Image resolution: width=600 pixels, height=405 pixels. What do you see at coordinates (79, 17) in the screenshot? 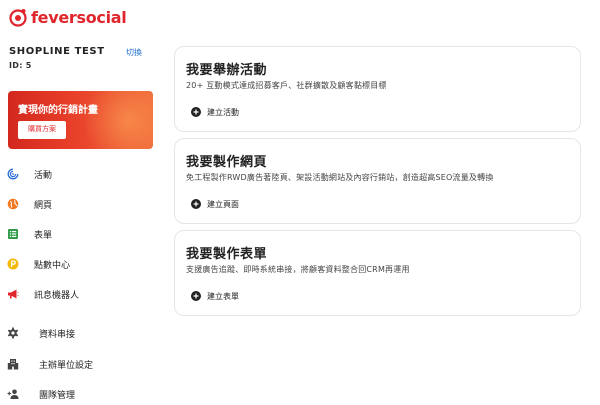
I see `brand-name: feversocial` at bounding box center [79, 17].